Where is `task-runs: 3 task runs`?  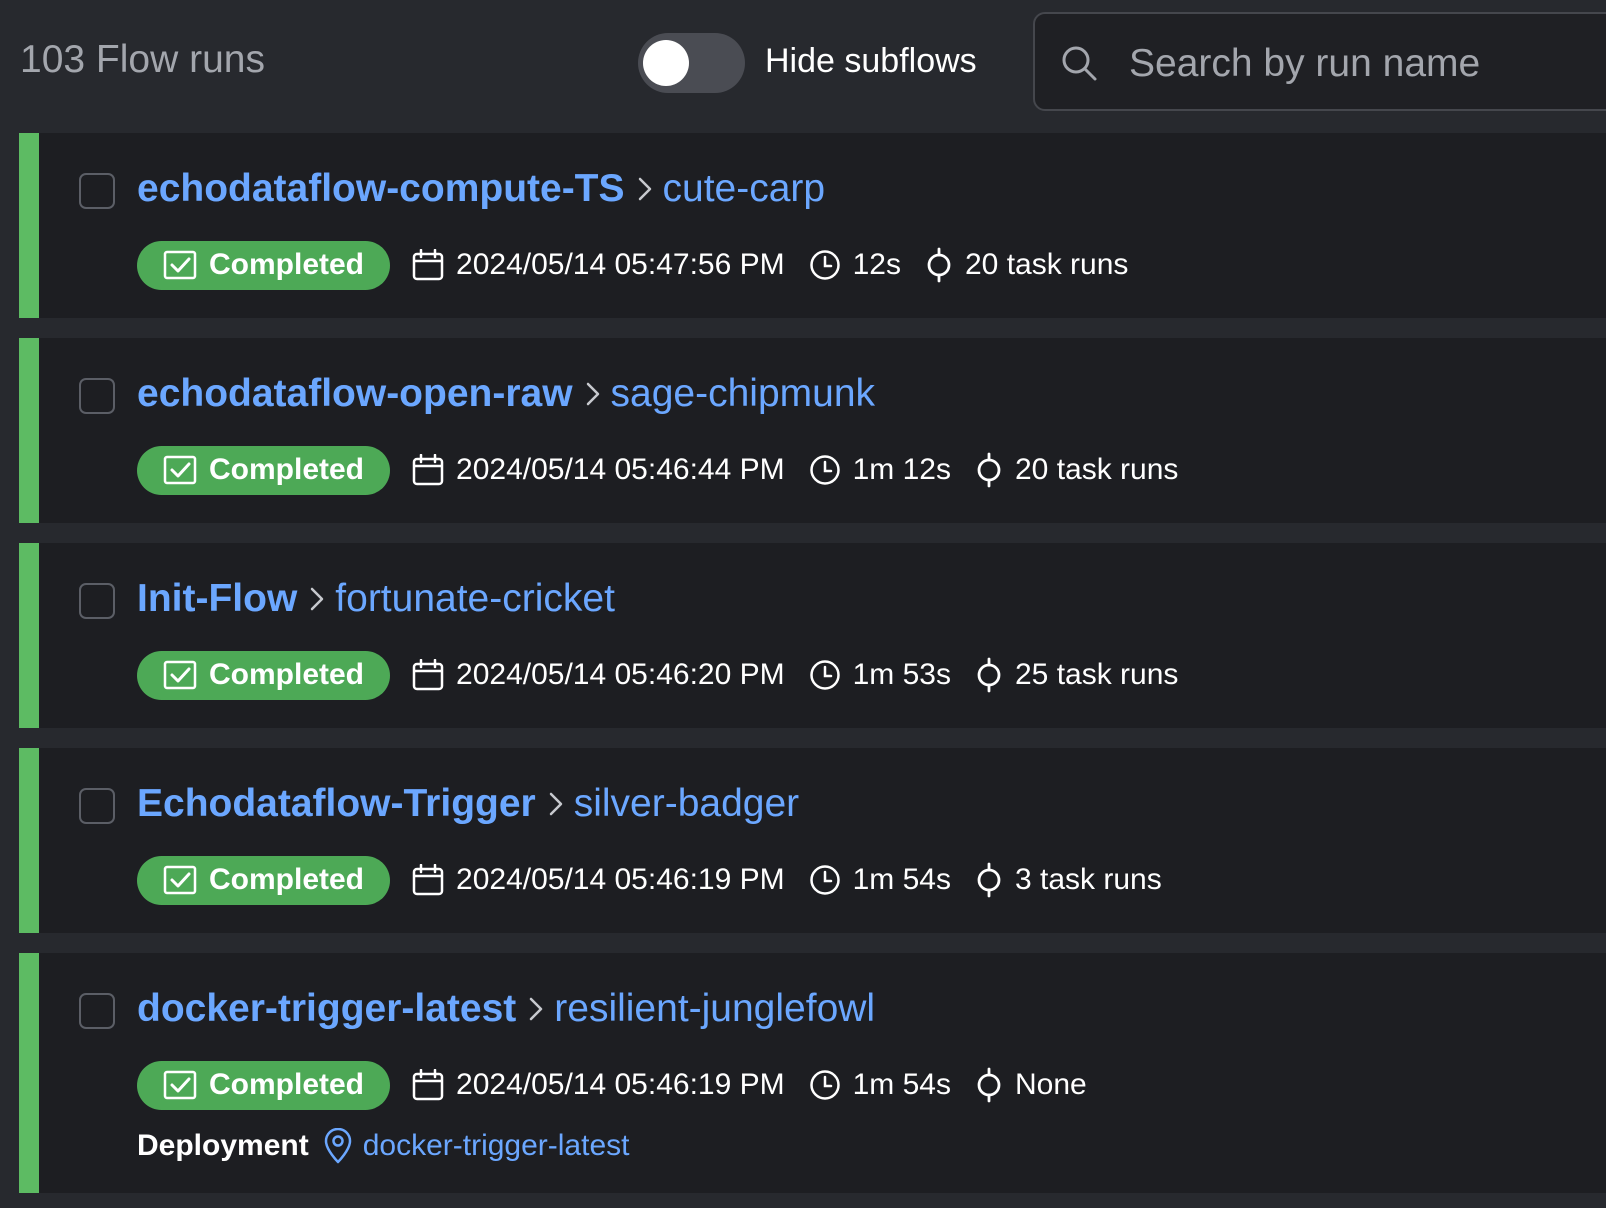
task-runs: 3 task runs is located at coordinates (1068, 880).